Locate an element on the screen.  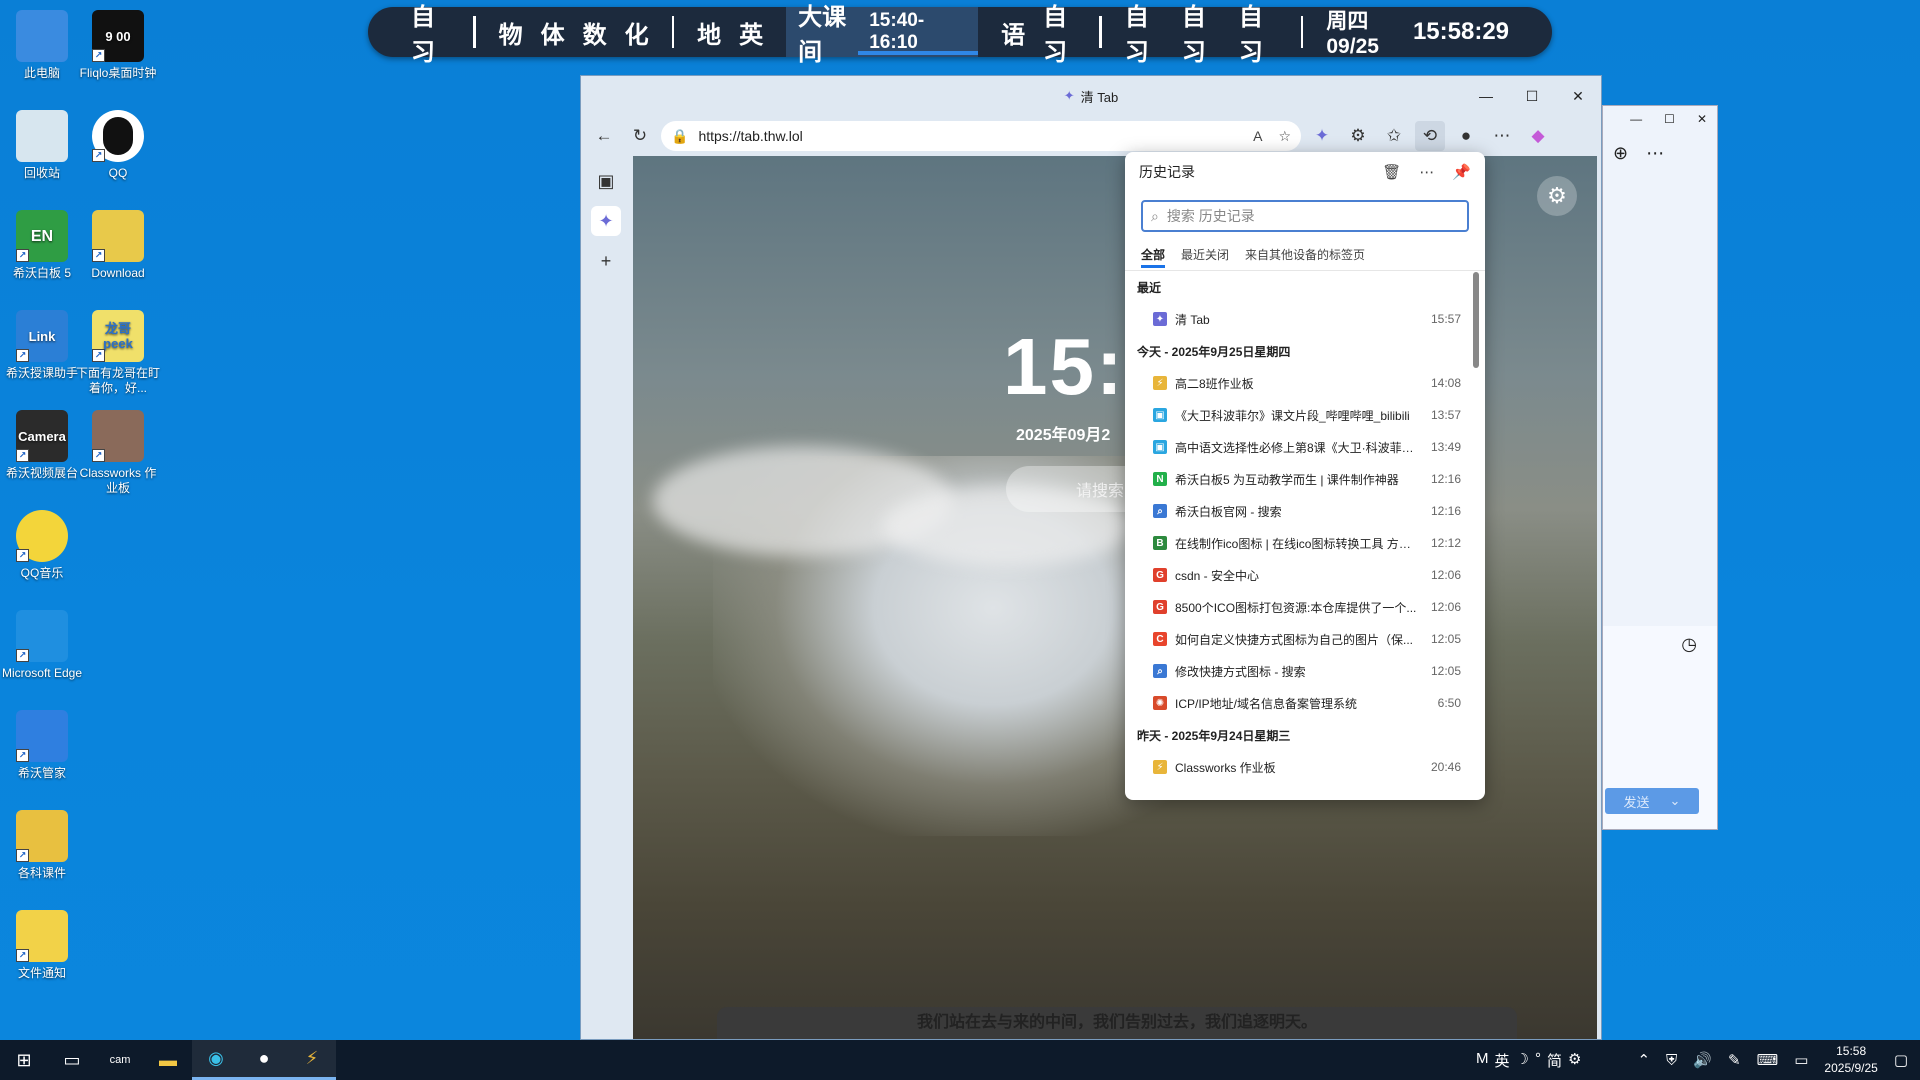
desktop-icon: Link ↗ 希沃授课助手 is located at coordinates (42, 345).